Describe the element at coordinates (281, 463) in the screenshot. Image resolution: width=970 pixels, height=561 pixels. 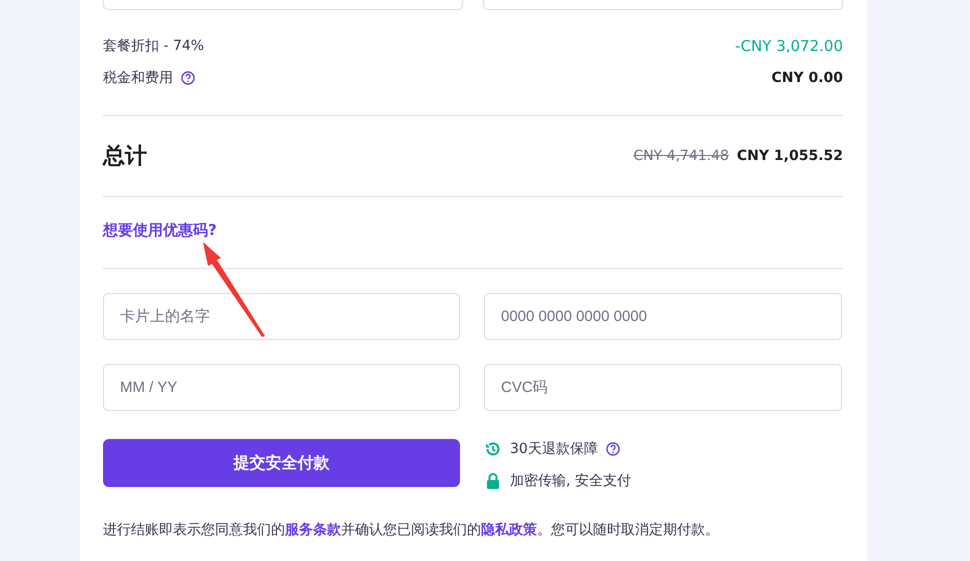
I see `submit-button: 提交安全付款` at that location.